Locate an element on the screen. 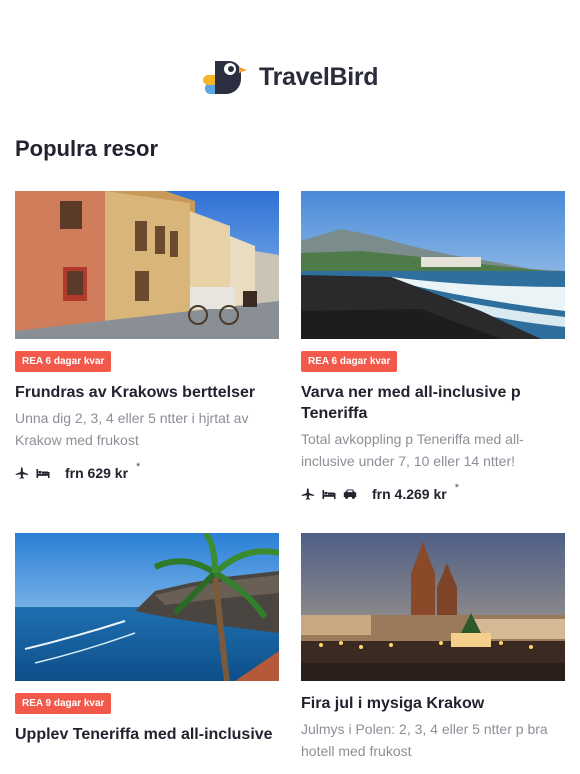 Image resolution: width=580 pixels, height=774 pixels. brand-name: TravelBird is located at coordinates (319, 76).